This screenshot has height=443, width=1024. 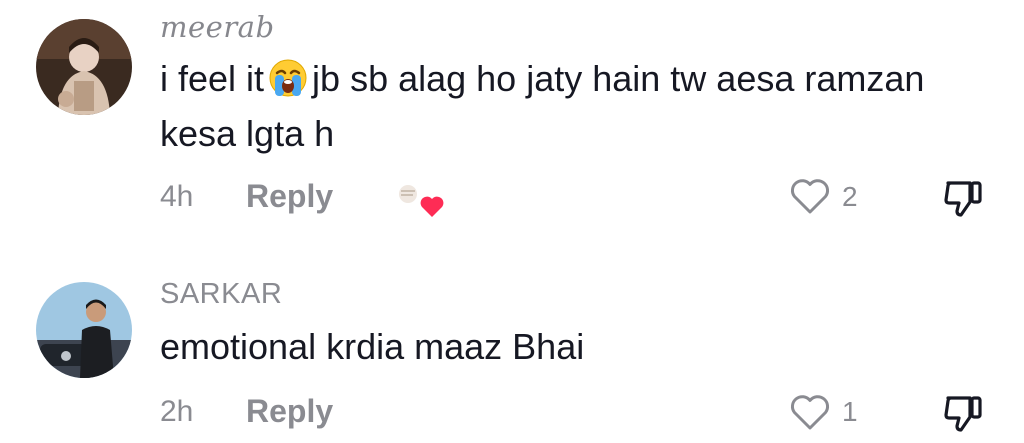 What do you see at coordinates (217, 27) in the screenshot?
I see `comment-username: meerab` at bounding box center [217, 27].